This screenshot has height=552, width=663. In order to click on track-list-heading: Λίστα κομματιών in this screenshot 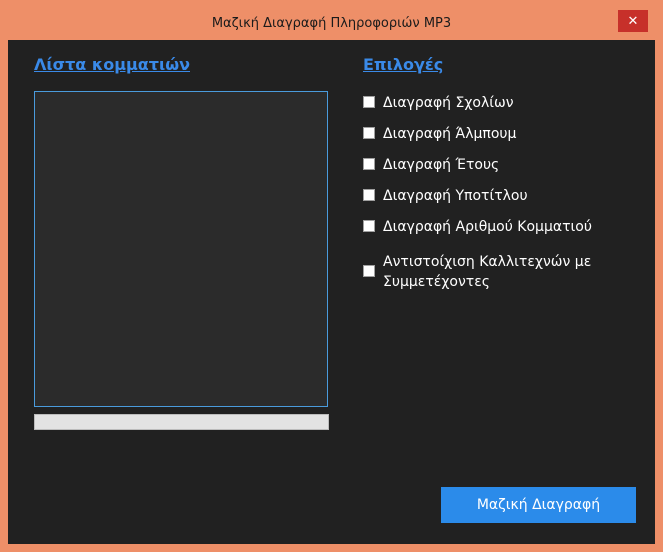, I will do `click(112, 64)`.